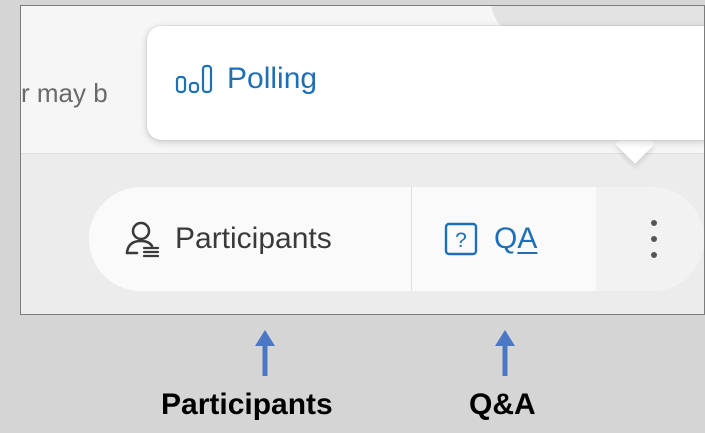 The height and width of the screenshot is (433, 705). I want to click on more-options-button, so click(654, 239).